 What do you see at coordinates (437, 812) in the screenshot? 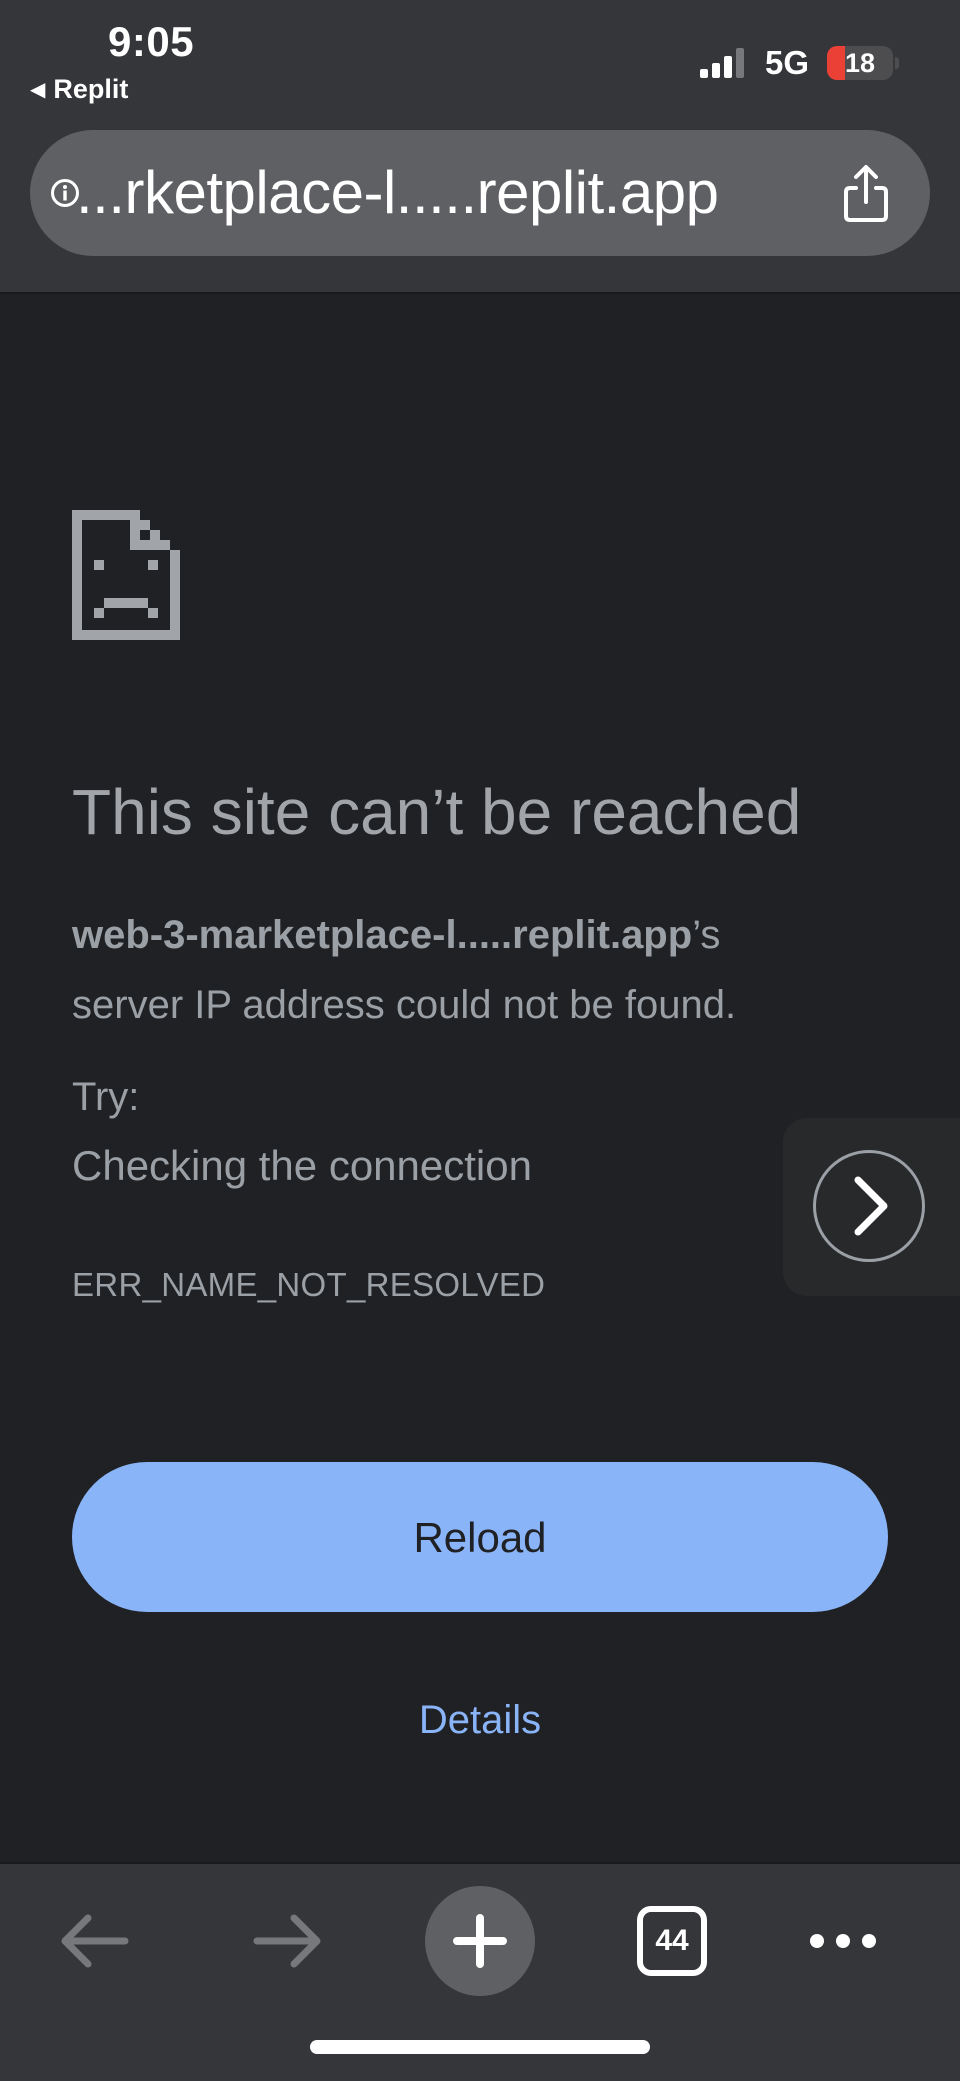
I see `error-title: This site can’t be reached` at bounding box center [437, 812].